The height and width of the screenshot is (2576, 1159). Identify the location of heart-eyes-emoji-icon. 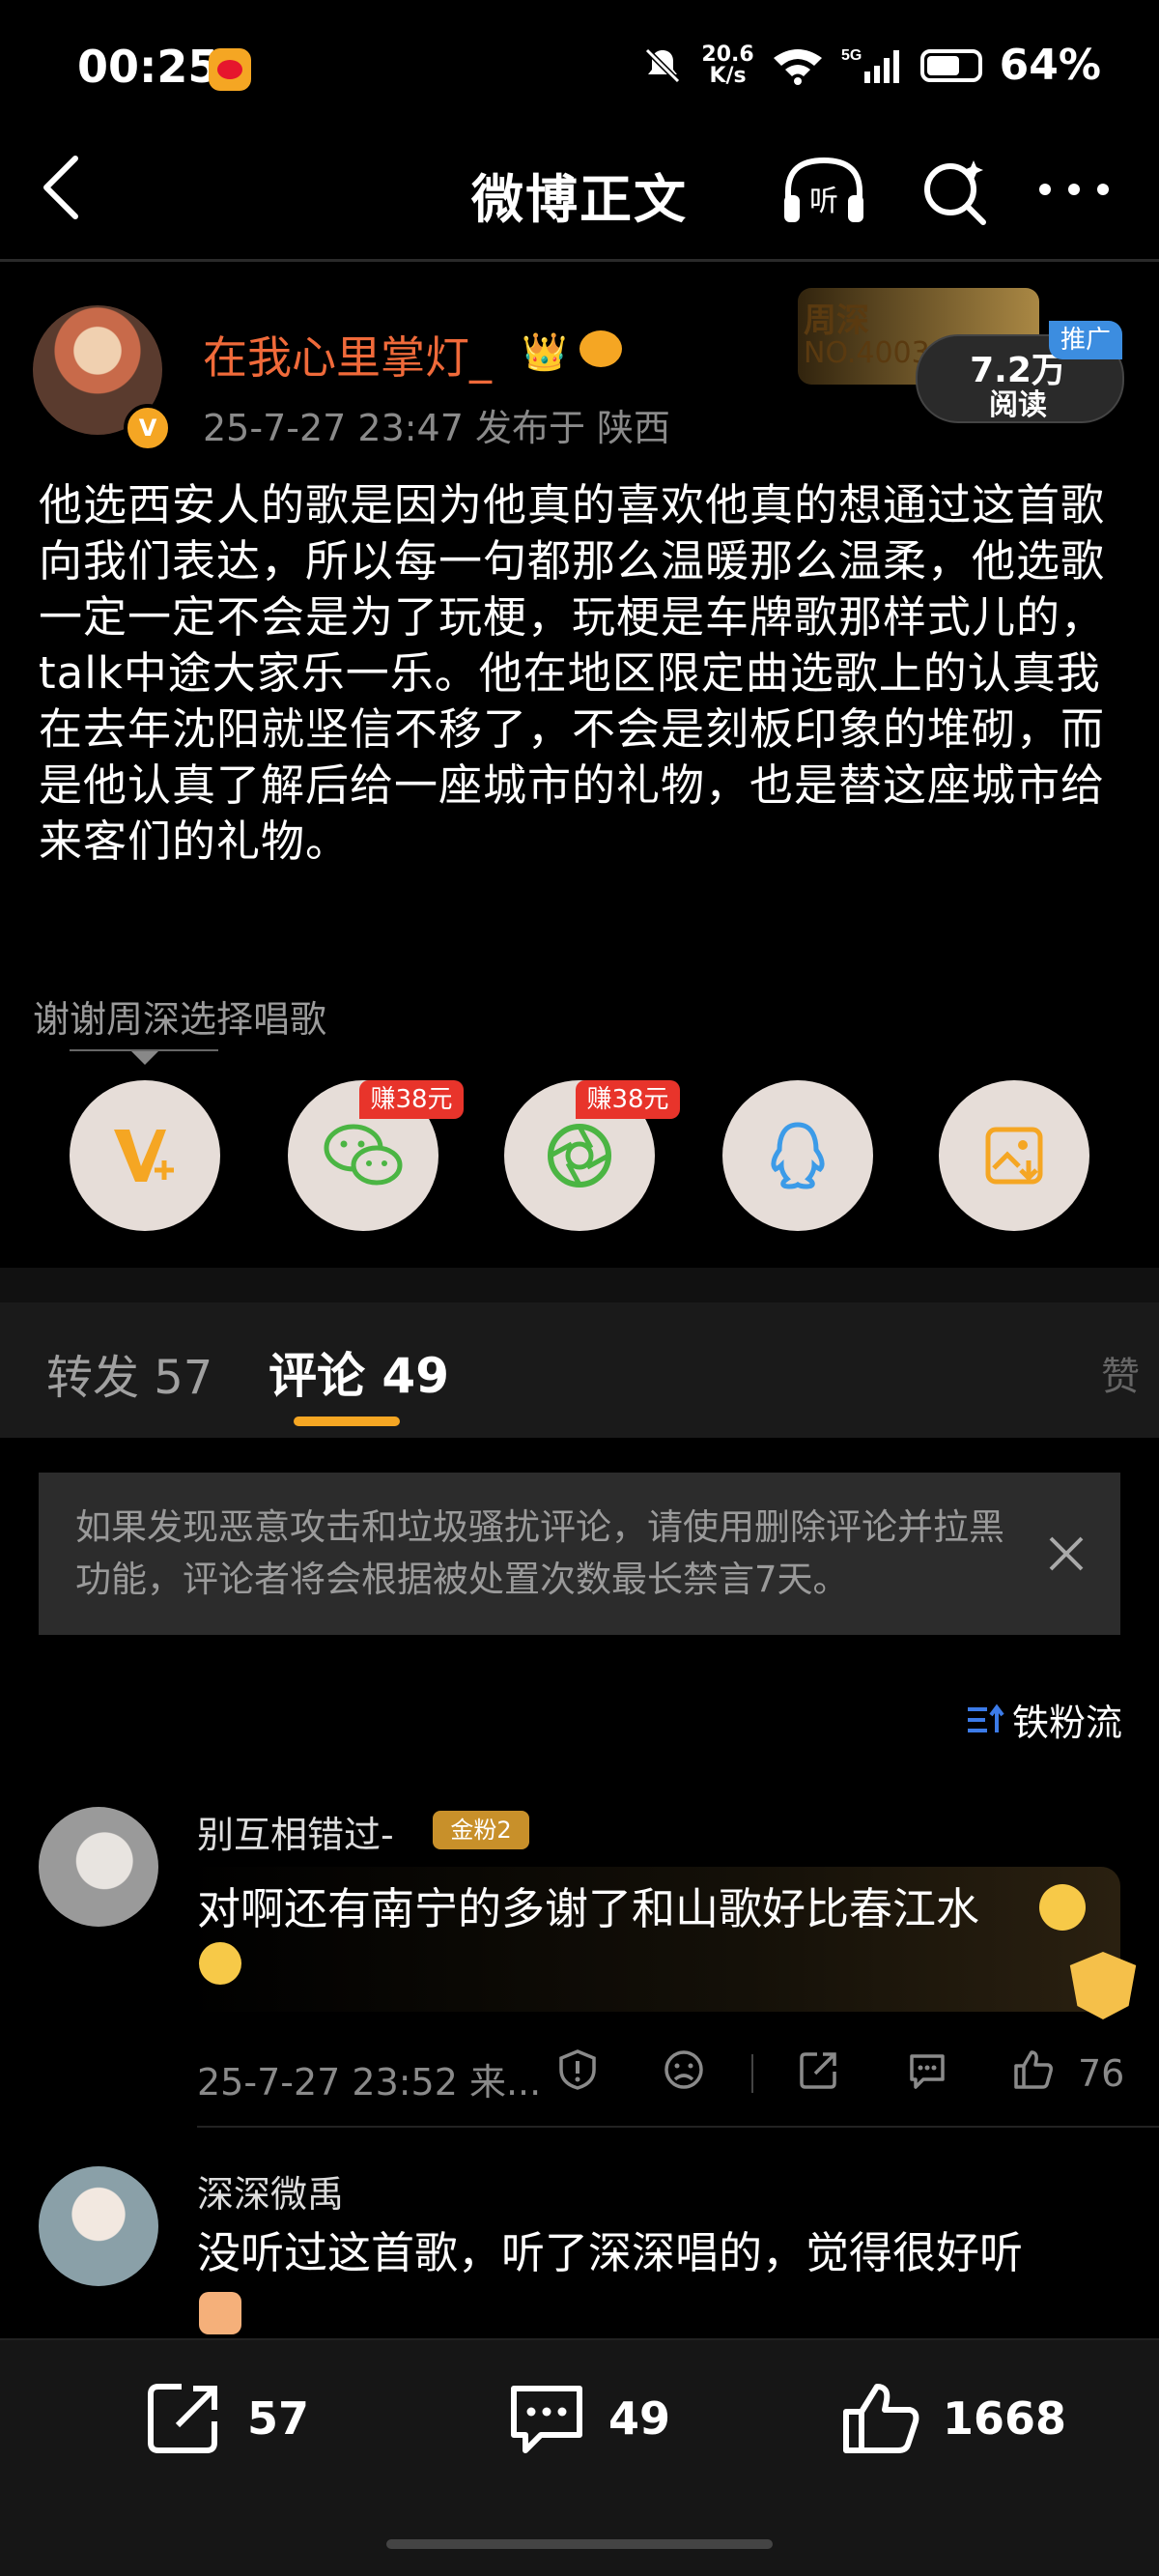
(220, 1964).